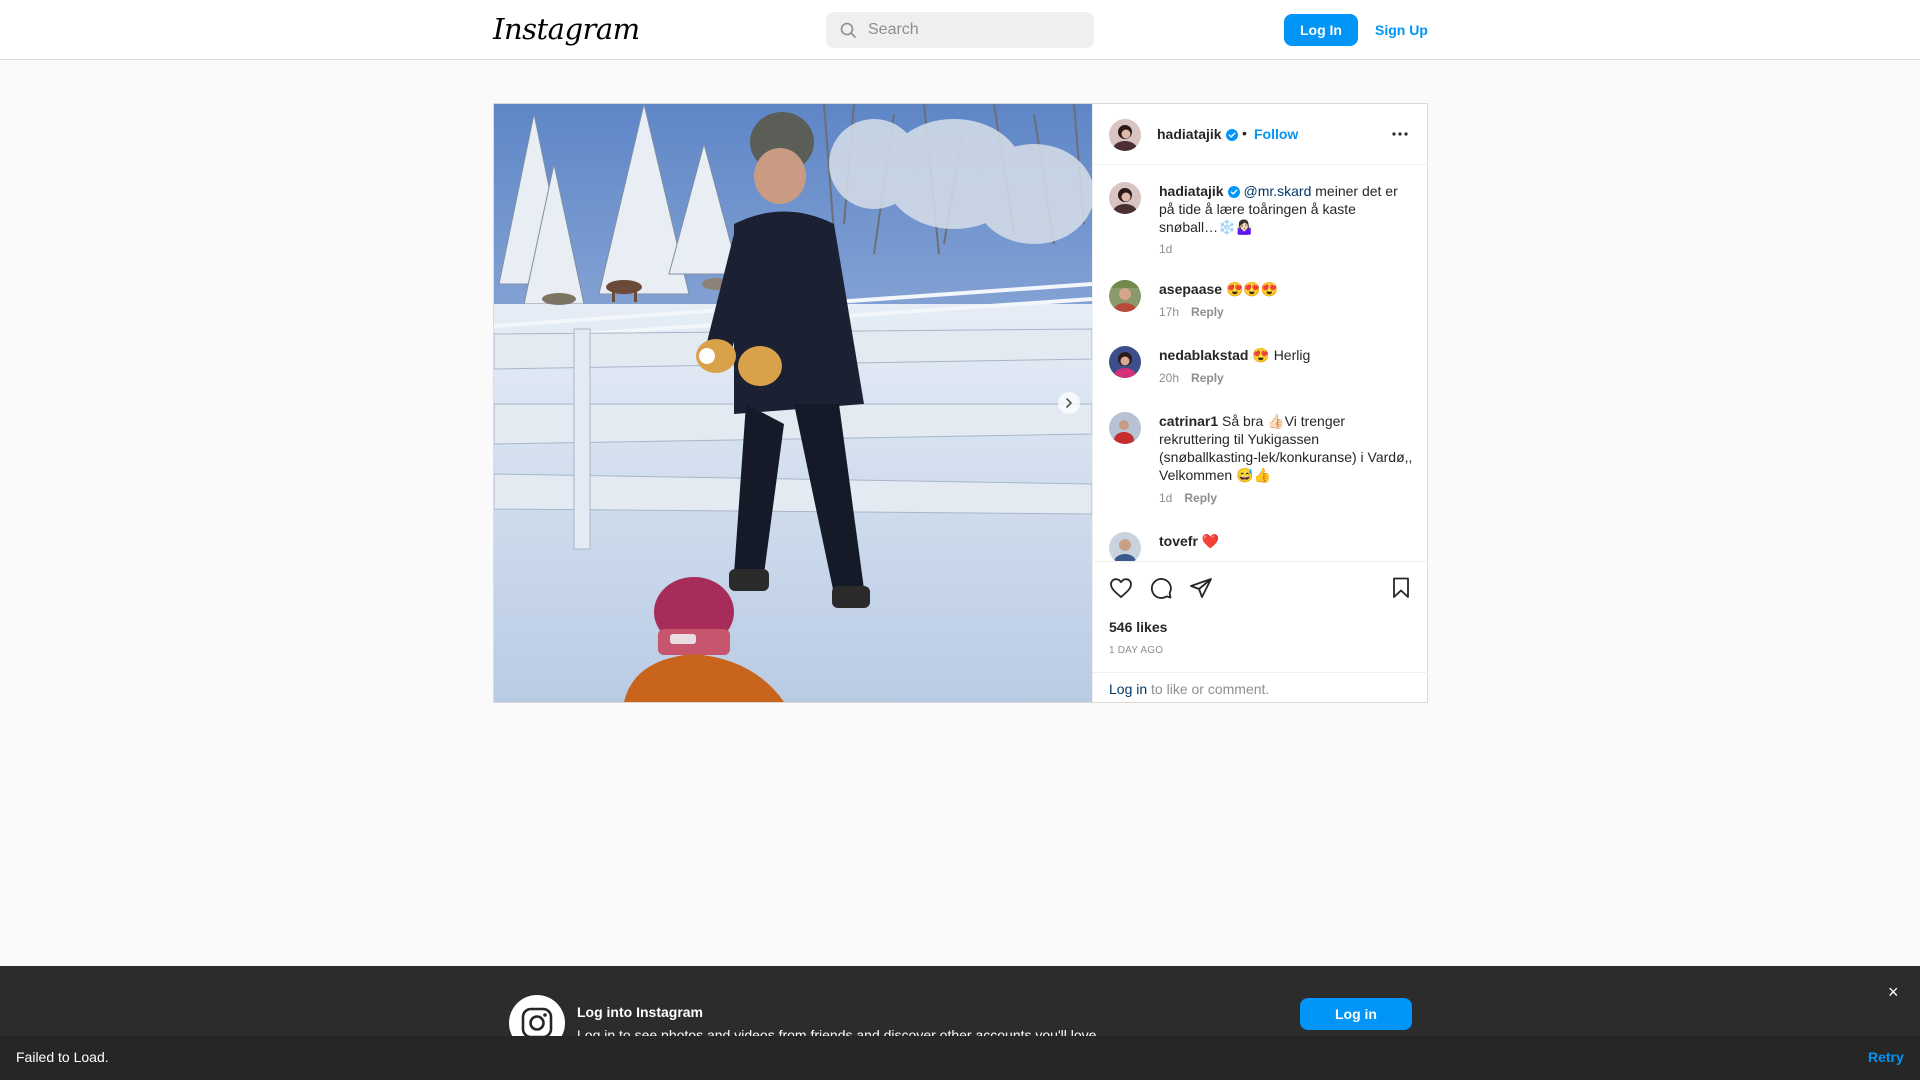 The height and width of the screenshot is (1080, 1920). What do you see at coordinates (1356, 1014) in the screenshot?
I see `banner-login-button: Log in` at bounding box center [1356, 1014].